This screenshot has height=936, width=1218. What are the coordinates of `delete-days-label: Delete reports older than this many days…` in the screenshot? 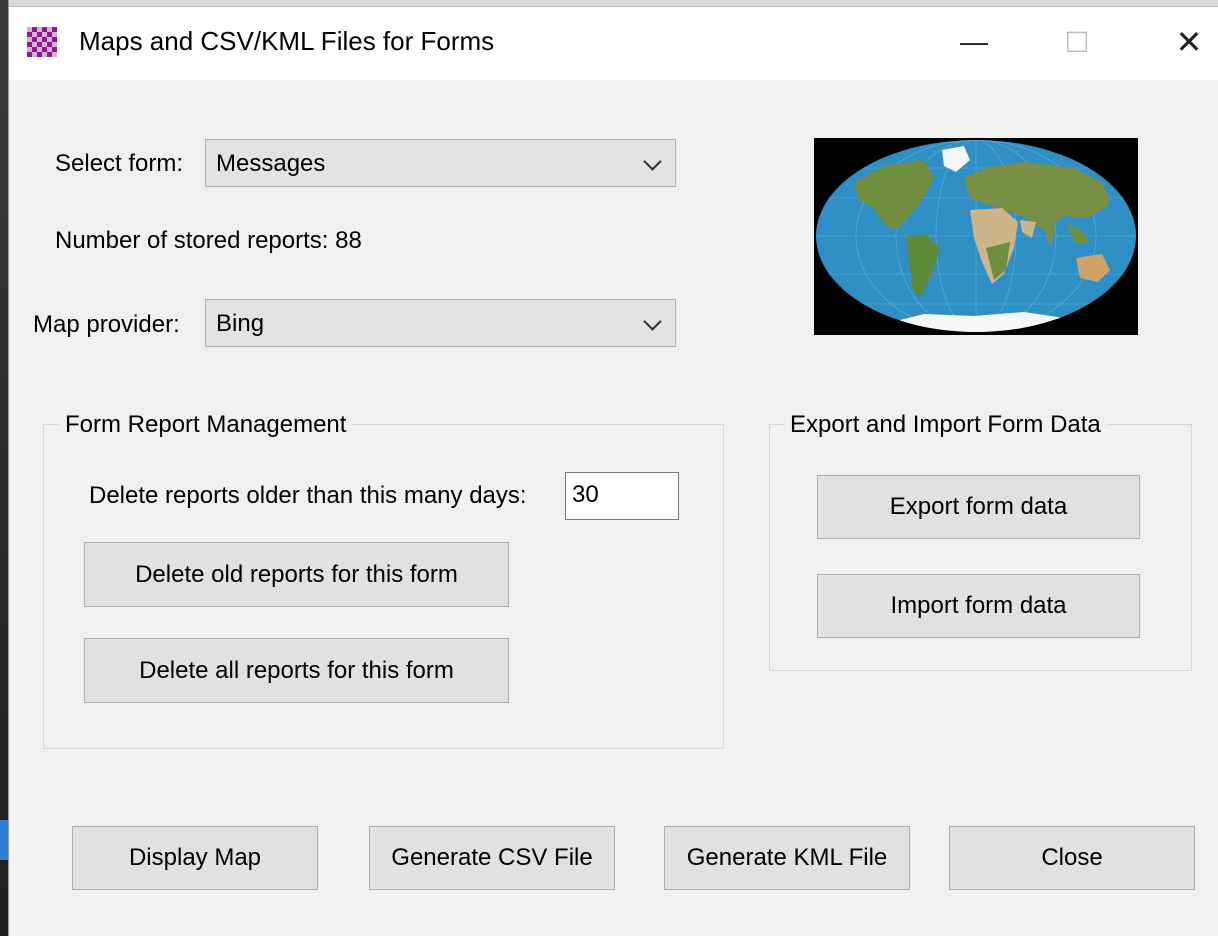 It's located at (308, 495).